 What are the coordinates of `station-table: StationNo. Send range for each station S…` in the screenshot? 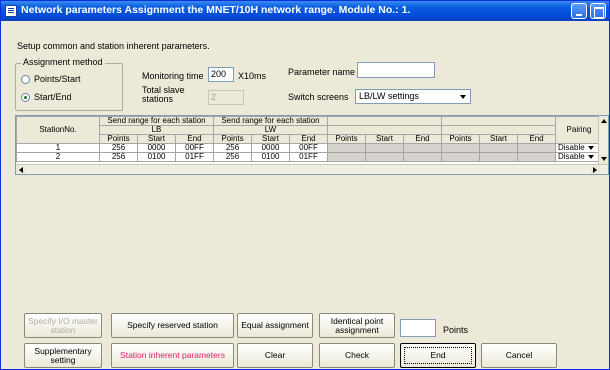 It's located at (309, 139).